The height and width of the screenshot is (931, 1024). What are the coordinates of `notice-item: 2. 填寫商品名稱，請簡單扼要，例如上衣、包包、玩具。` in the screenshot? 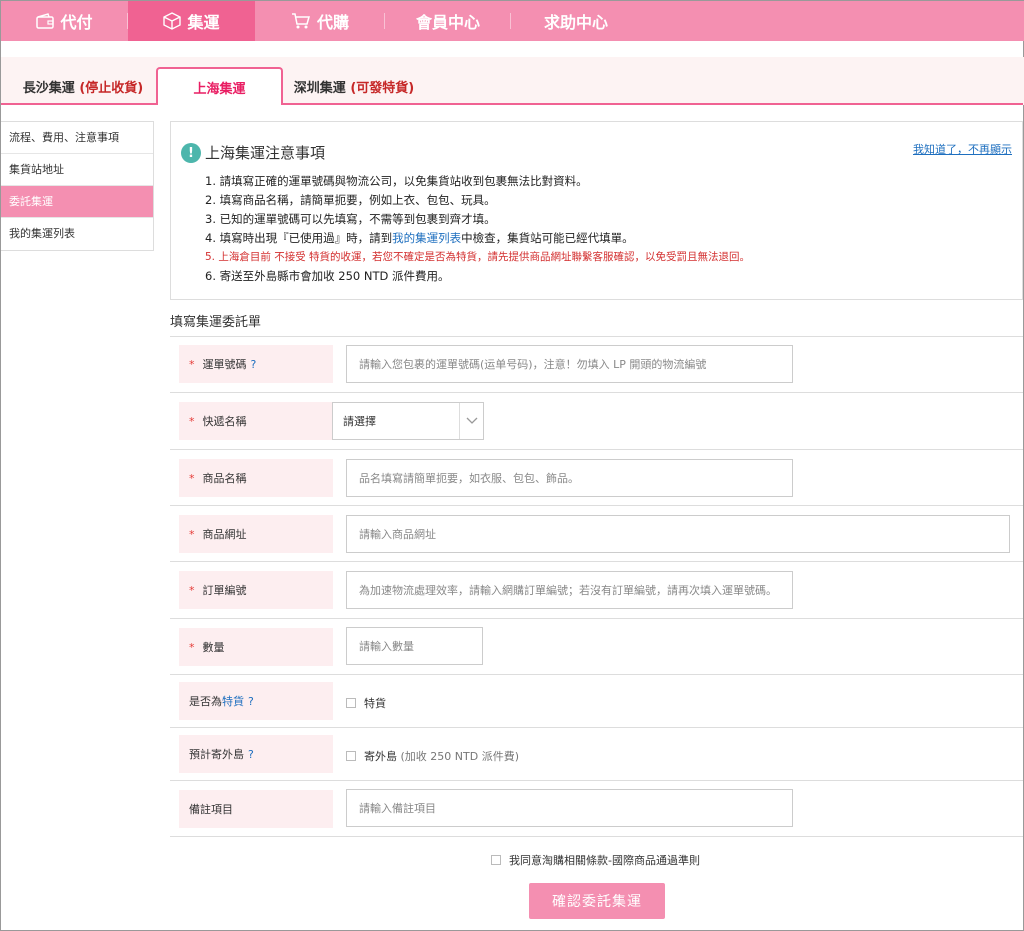 It's located at (350, 200).